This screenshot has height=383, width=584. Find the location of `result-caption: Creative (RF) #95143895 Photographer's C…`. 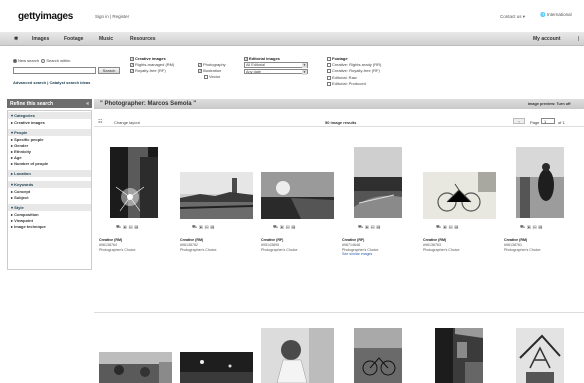

result-caption: Creative (RF) #95143895 Photographer's C… is located at coordinates (279, 245).